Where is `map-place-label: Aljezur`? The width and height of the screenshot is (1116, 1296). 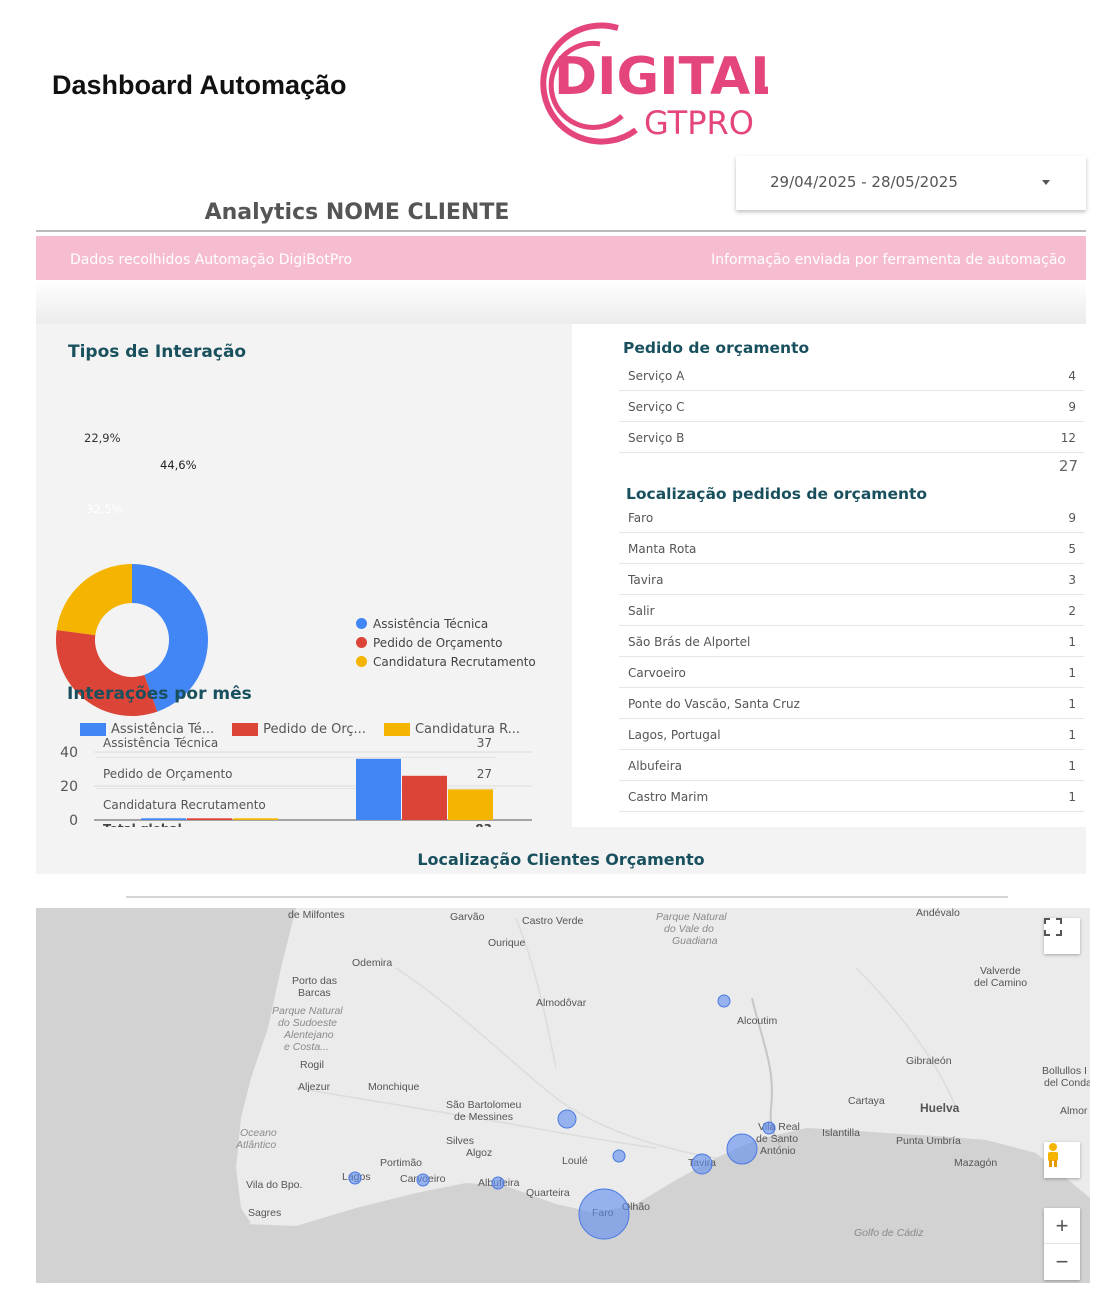 map-place-label: Aljezur is located at coordinates (314, 1087).